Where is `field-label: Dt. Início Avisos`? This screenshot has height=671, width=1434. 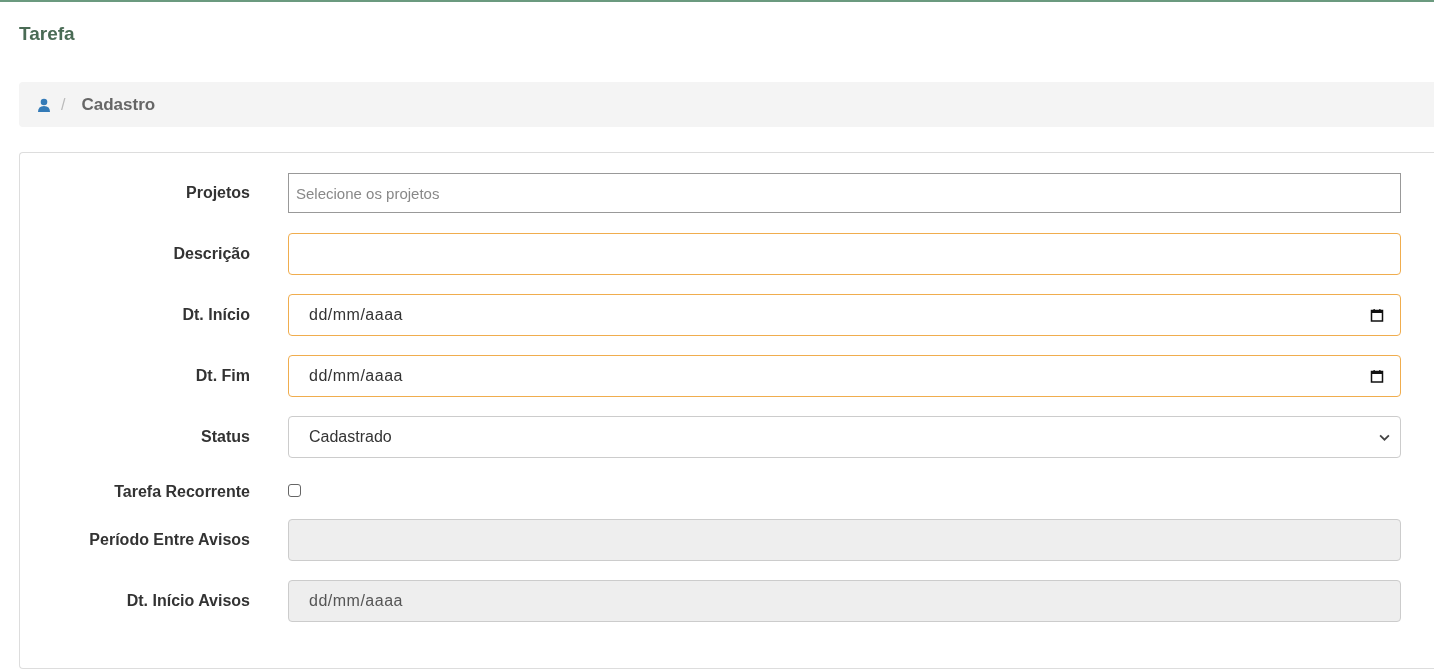 field-label: Dt. Início Avisos is located at coordinates (187, 601).